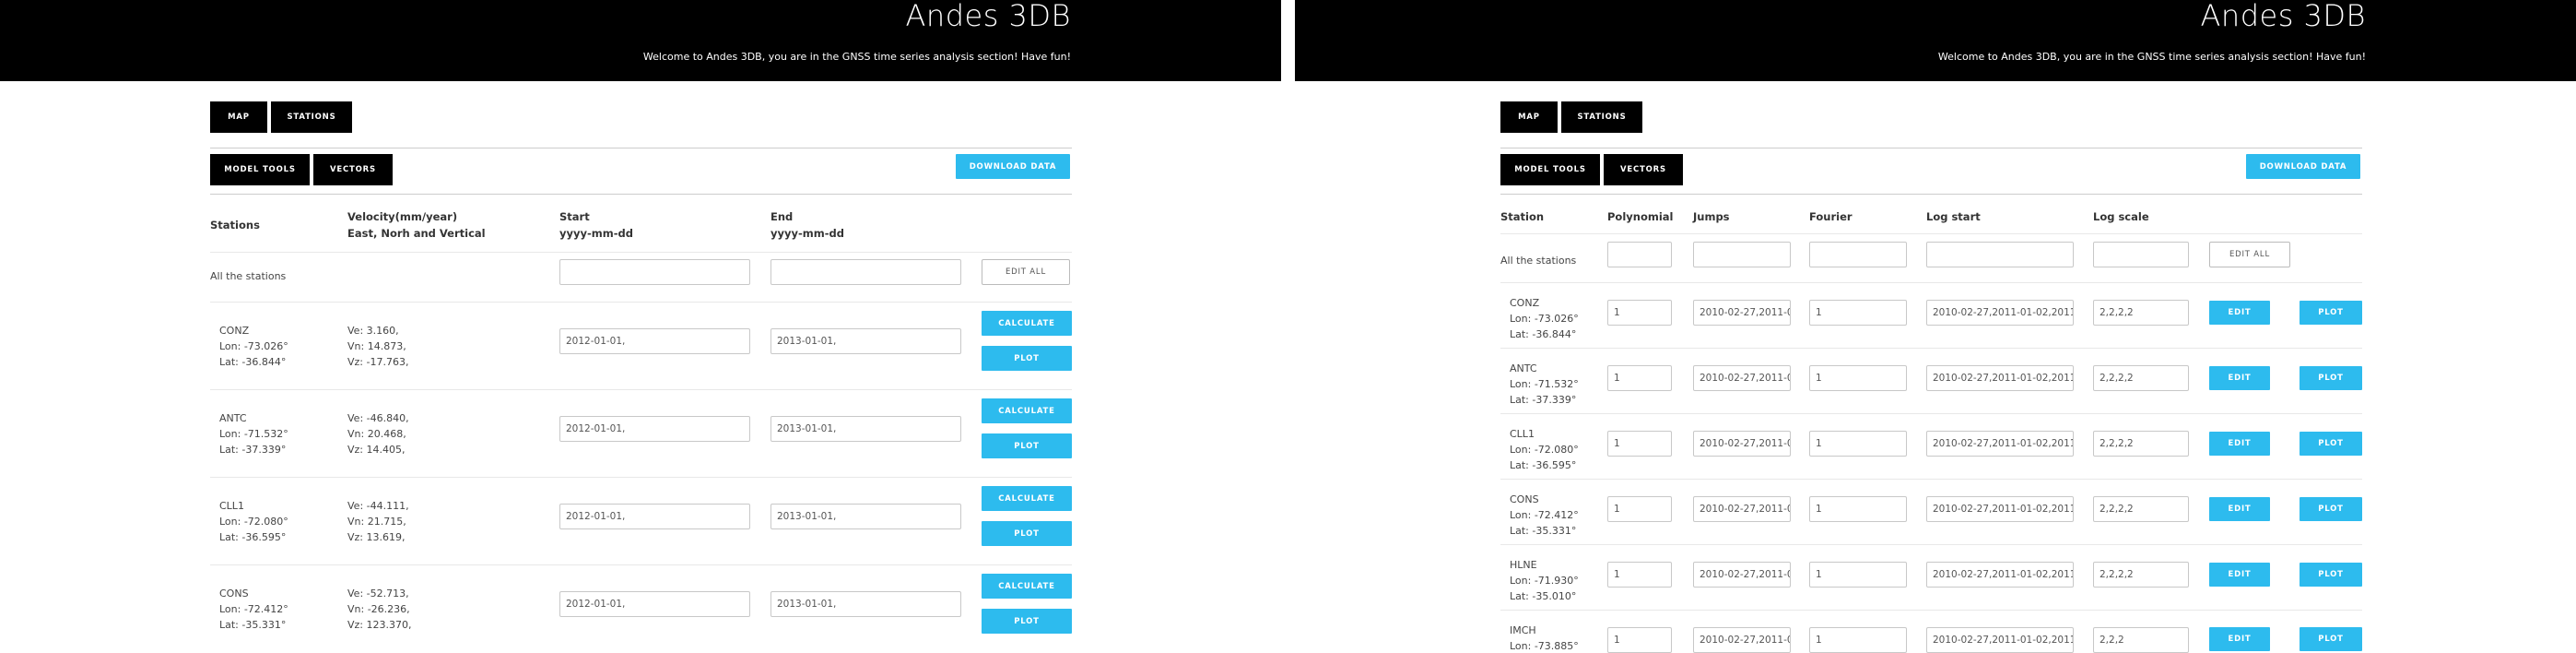 The width and height of the screenshot is (2576, 653). What do you see at coordinates (378, 418) in the screenshot?
I see `velocity-east: Ve: -46.840,` at bounding box center [378, 418].